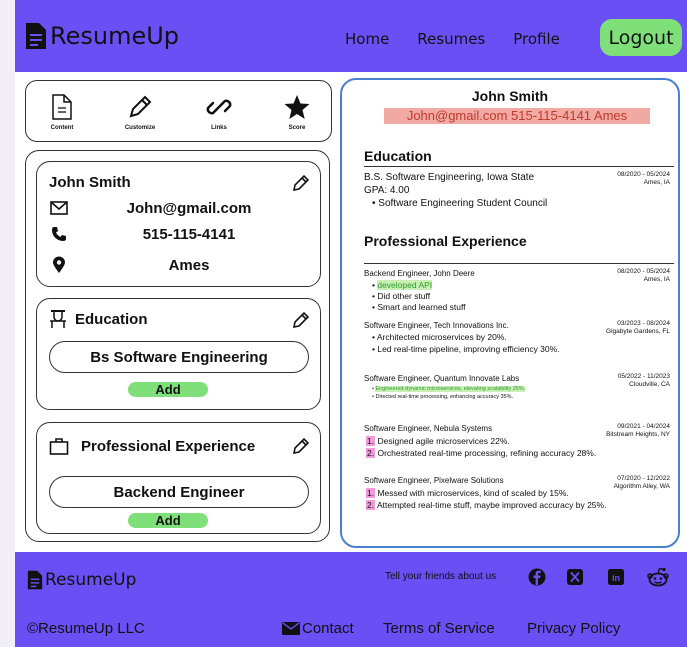 This screenshot has width=687, height=647. What do you see at coordinates (649, 384) in the screenshot?
I see `job-place: Cloudville, CA` at bounding box center [649, 384].